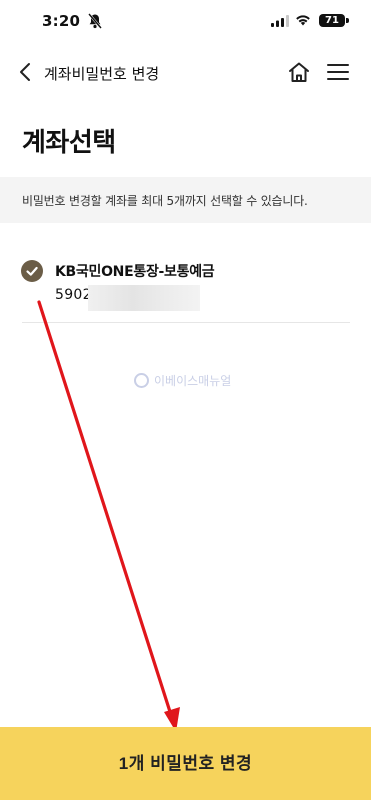  I want to click on menu-icon, so click(338, 72).